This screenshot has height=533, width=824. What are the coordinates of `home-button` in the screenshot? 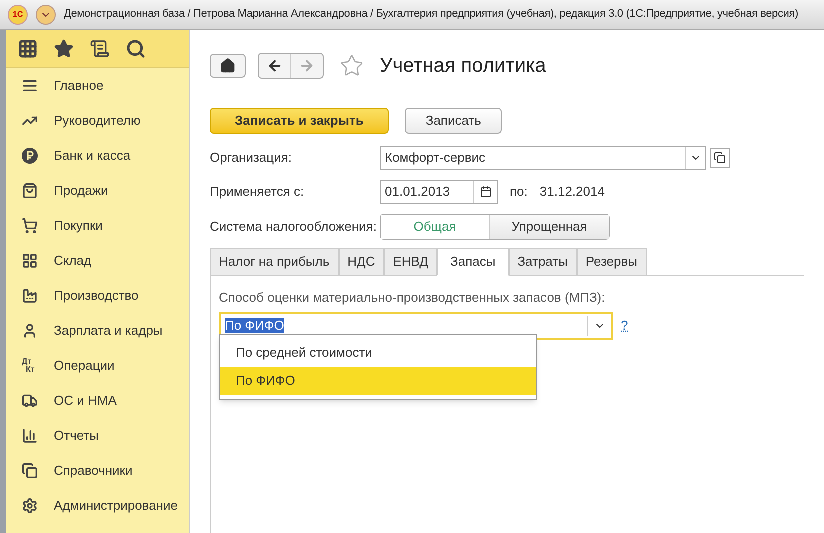 It's located at (228, 66).